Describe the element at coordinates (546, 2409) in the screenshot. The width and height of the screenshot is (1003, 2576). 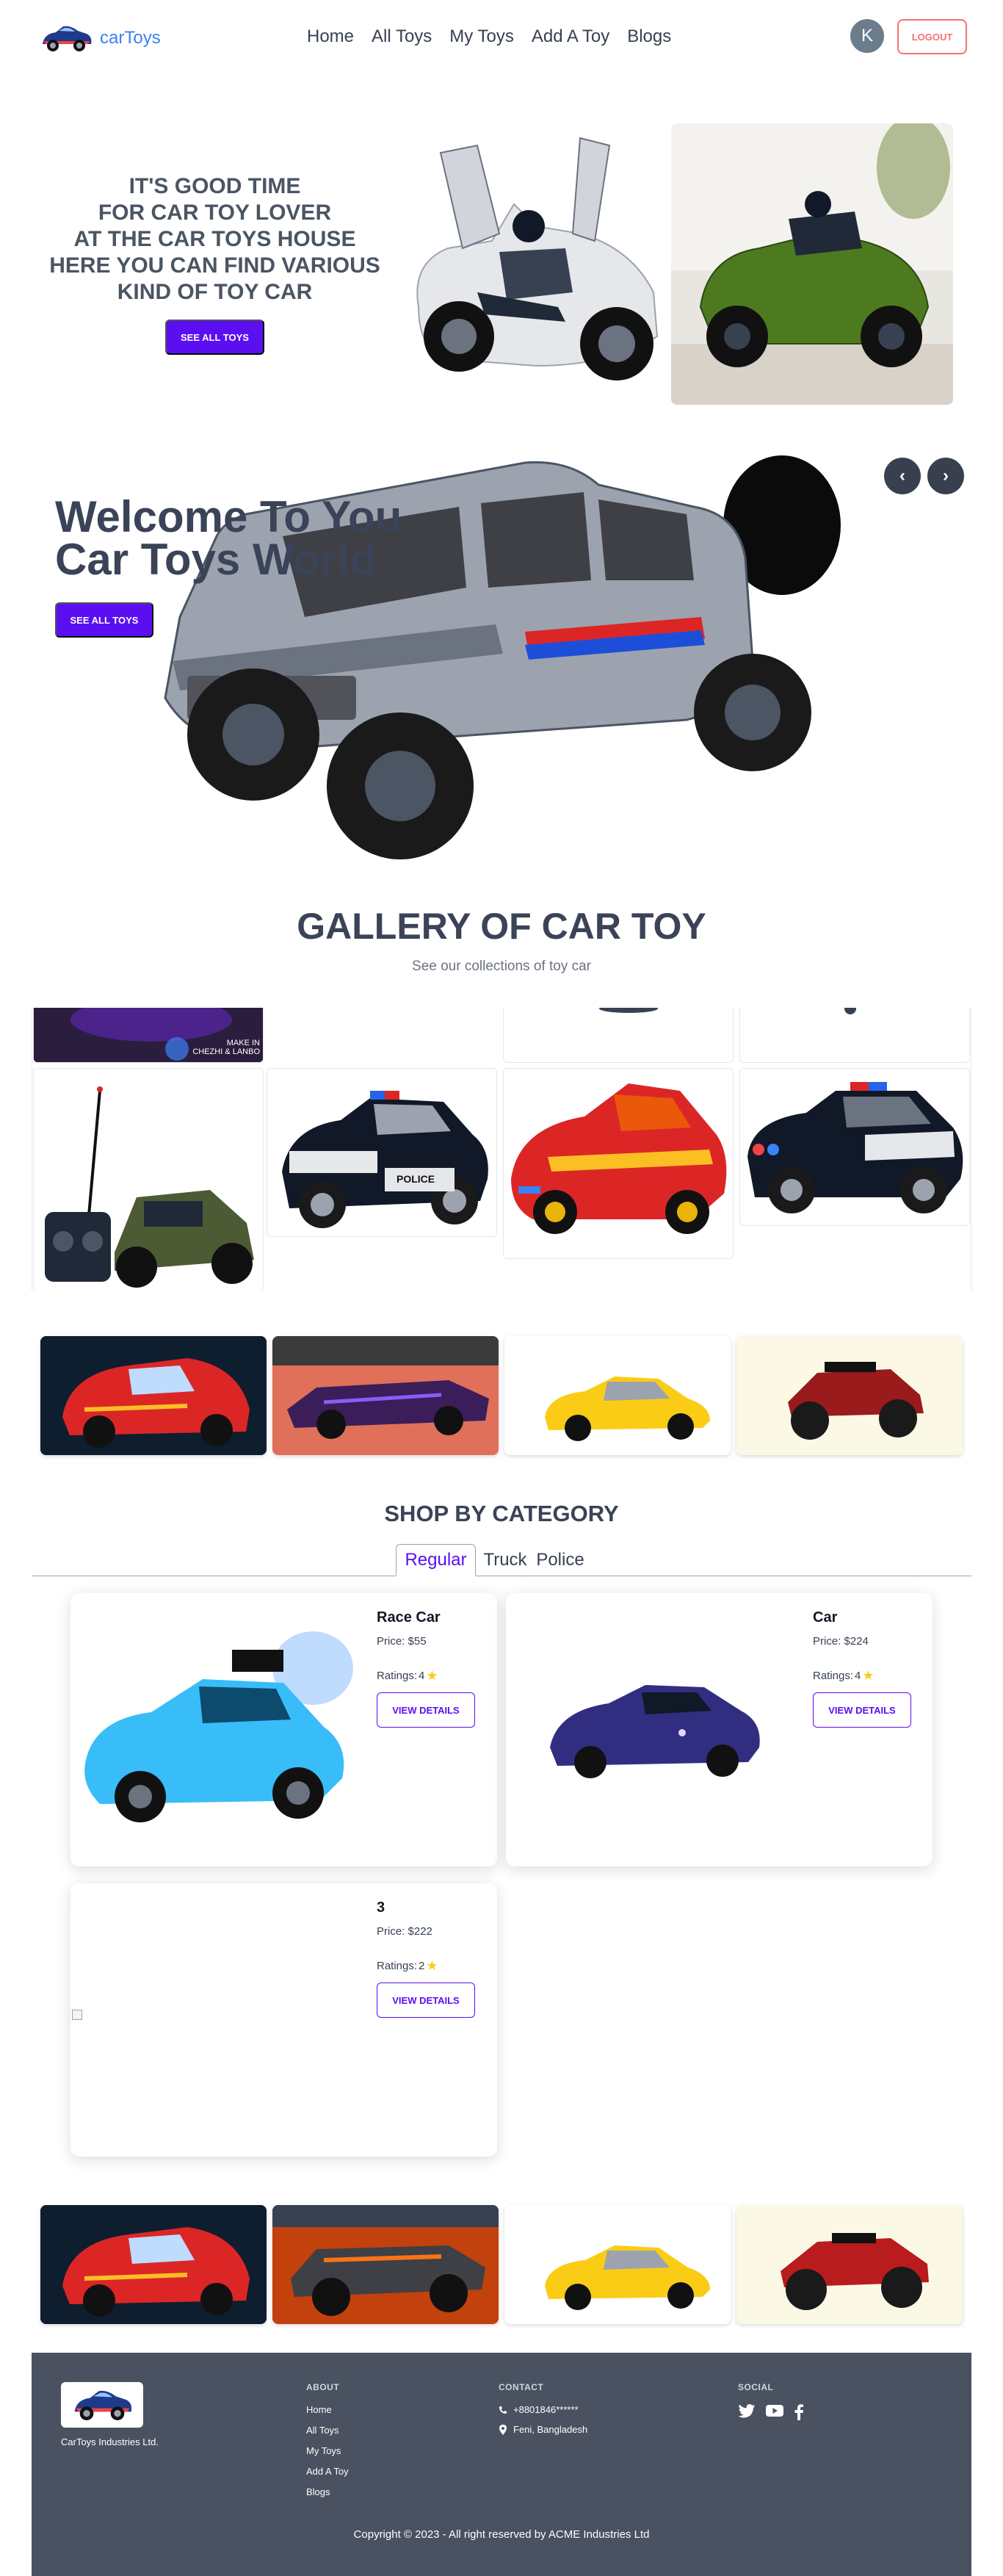
I see `phone-number: +8801846******` at that location.